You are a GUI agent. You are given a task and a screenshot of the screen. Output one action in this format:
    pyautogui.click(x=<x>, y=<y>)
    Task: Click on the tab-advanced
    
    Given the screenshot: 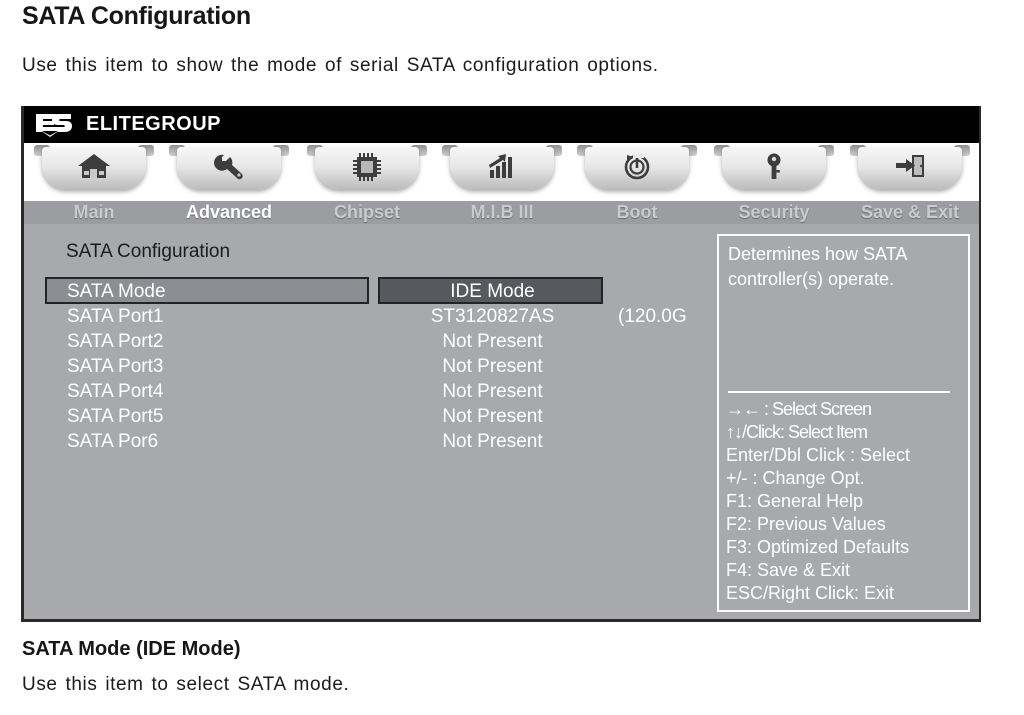 What is the action you would take?
    pyautogui.click(x=229, y=172)
    